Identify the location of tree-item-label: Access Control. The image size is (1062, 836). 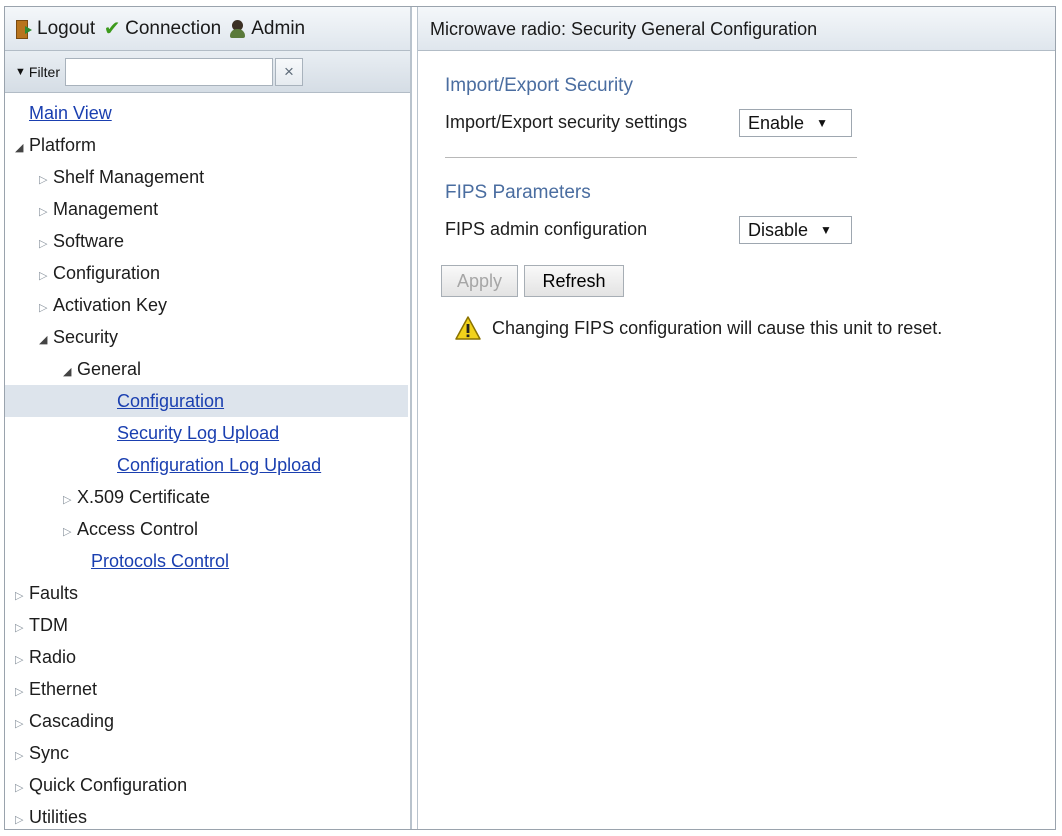
(138, 529).